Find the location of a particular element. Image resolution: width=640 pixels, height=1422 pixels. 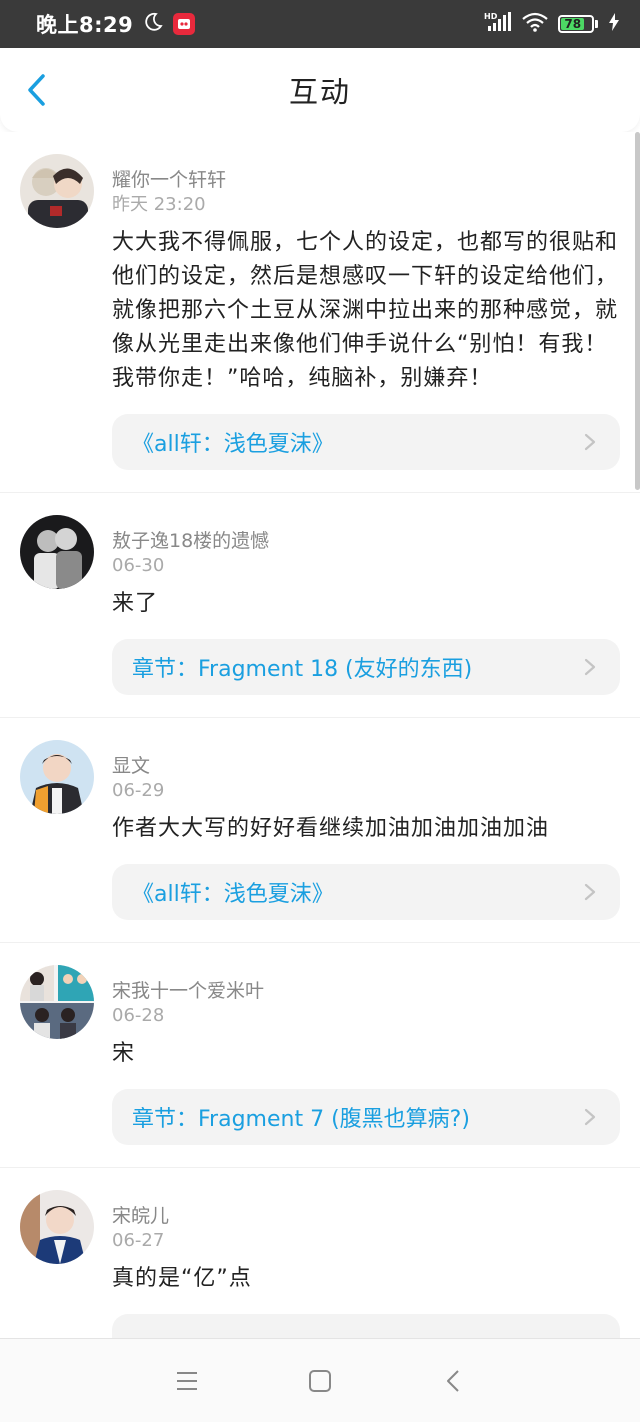

home-icon is located at coordinates (319, 1380).